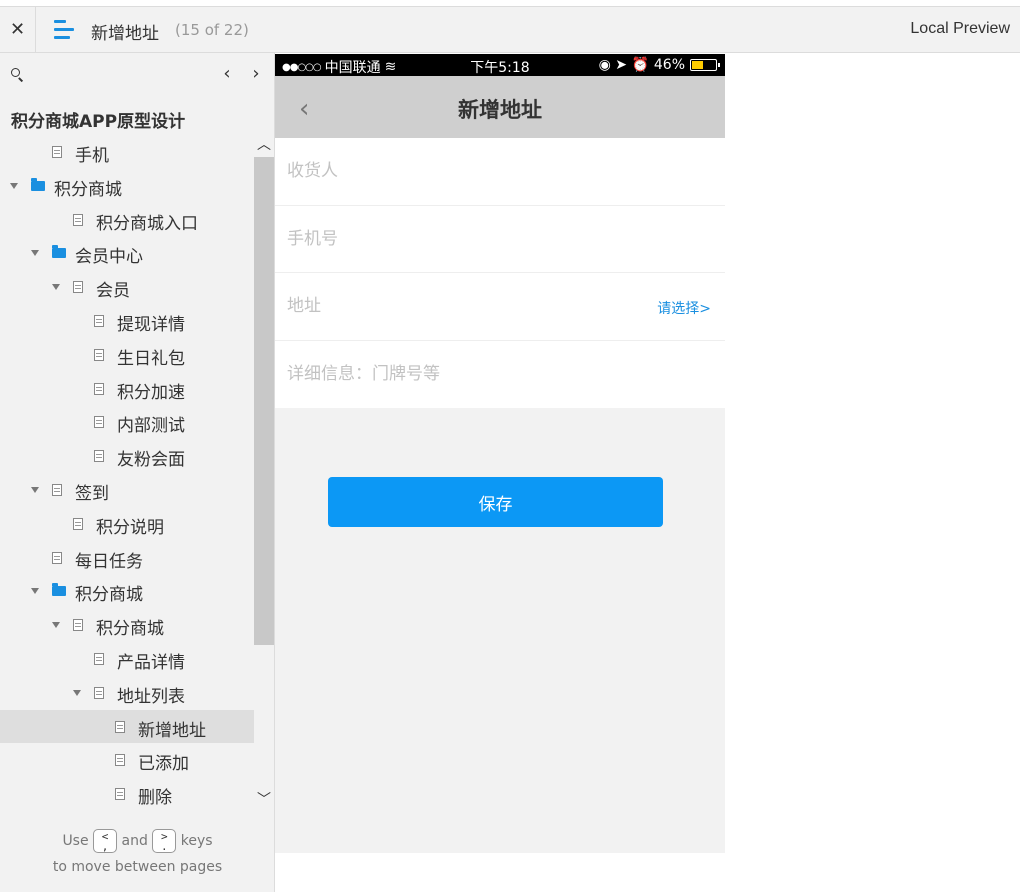 The height and width of the screenshot is (892, 1020). I want to click on tree-item-label: 产品详情, so click(151, 662).